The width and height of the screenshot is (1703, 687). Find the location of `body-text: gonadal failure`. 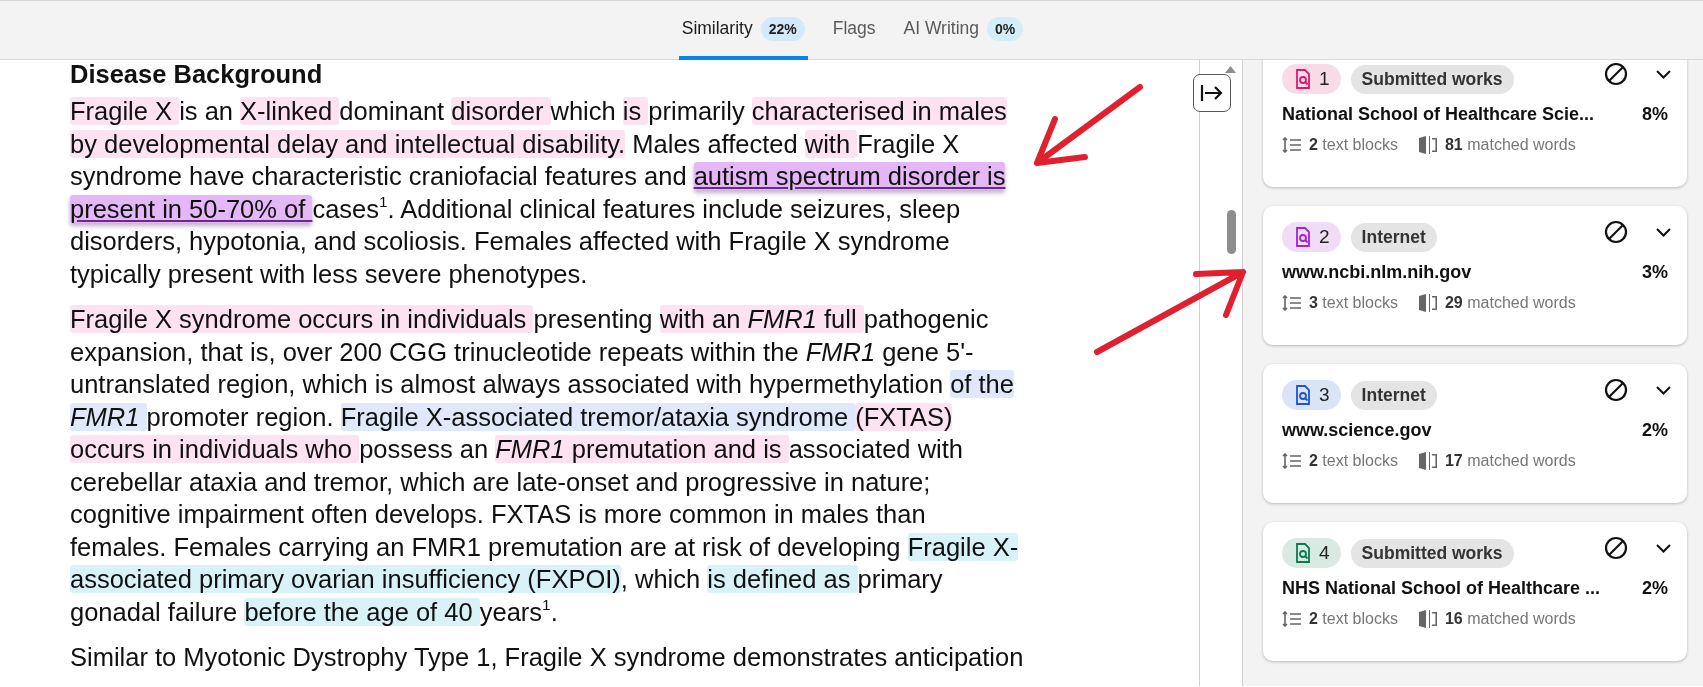

body-text: gonadal failure is located at coordinates (154, 611).